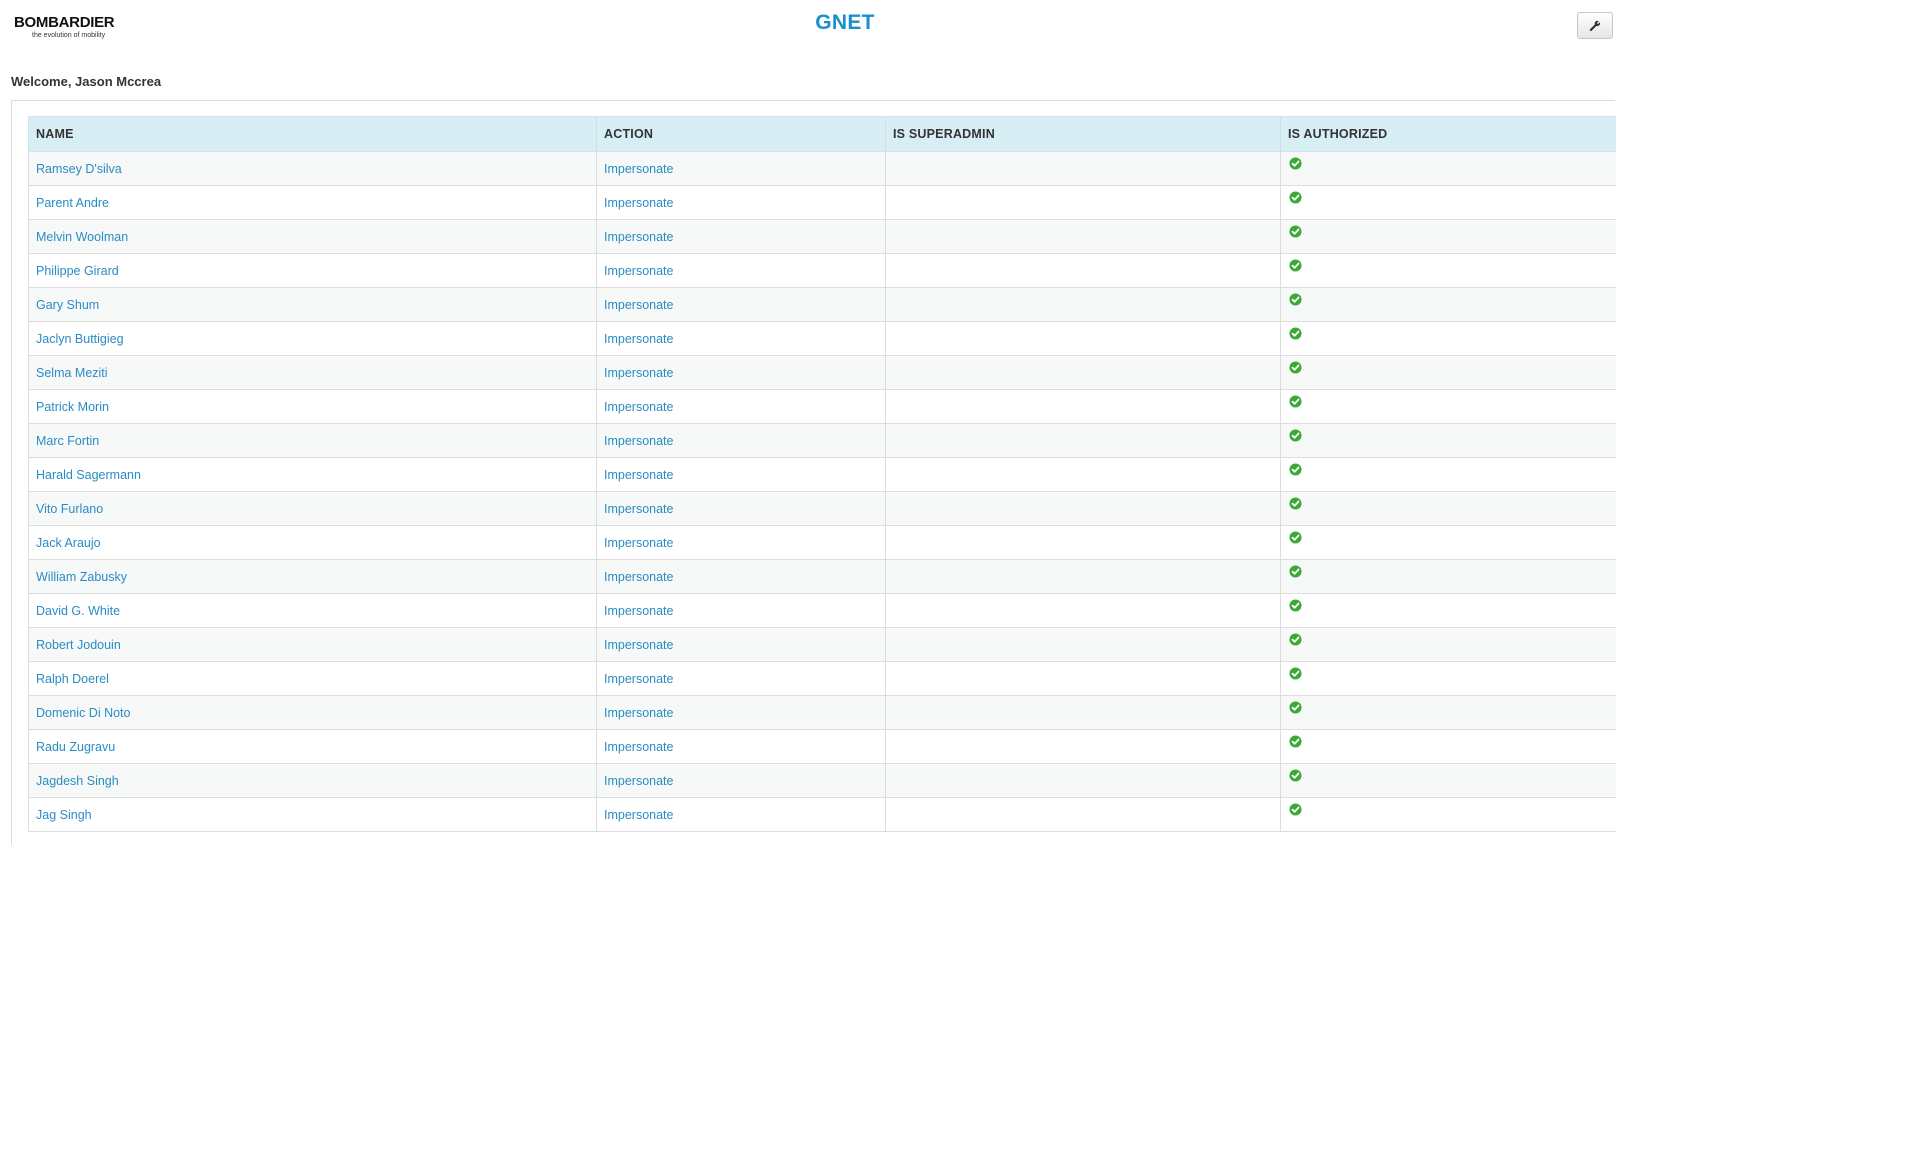  What do you see at coordinates (822, 644) in the screenshot?
I see `table-row: Robert Jodouin Impersonate` at bounding box center [822, 644].